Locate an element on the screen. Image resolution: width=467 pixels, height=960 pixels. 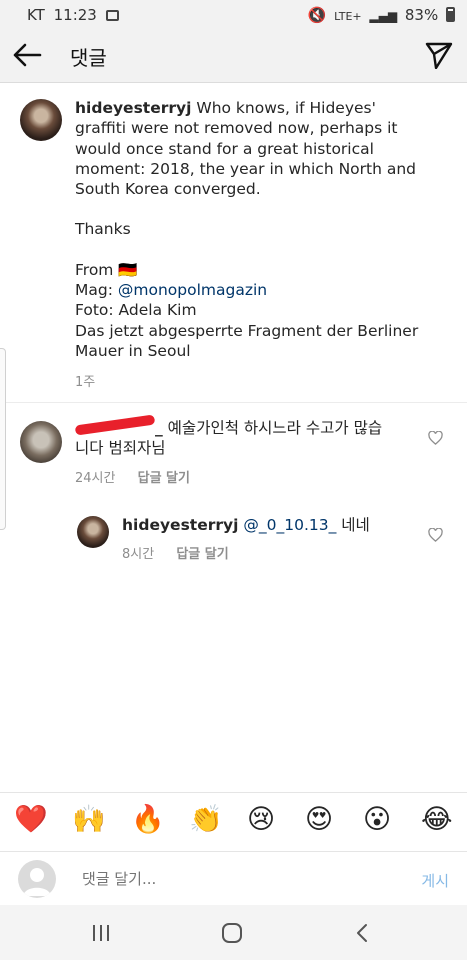
caption-meta: 1주 is located at coordinates (94, 380).